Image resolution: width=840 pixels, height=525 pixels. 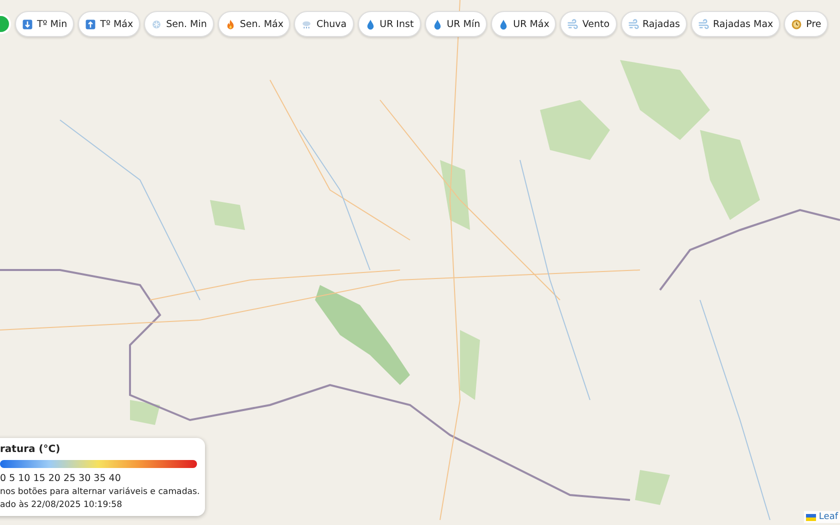 I want to click on layer-button: Sen. Máx, so click(x=254, y=24).